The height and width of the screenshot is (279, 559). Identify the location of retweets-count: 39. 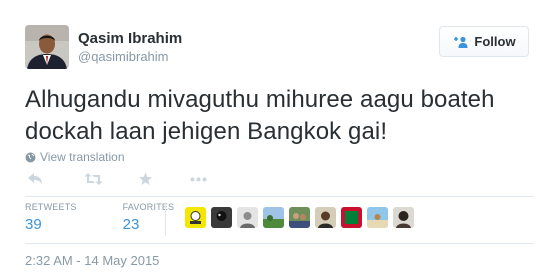
(33, 224).